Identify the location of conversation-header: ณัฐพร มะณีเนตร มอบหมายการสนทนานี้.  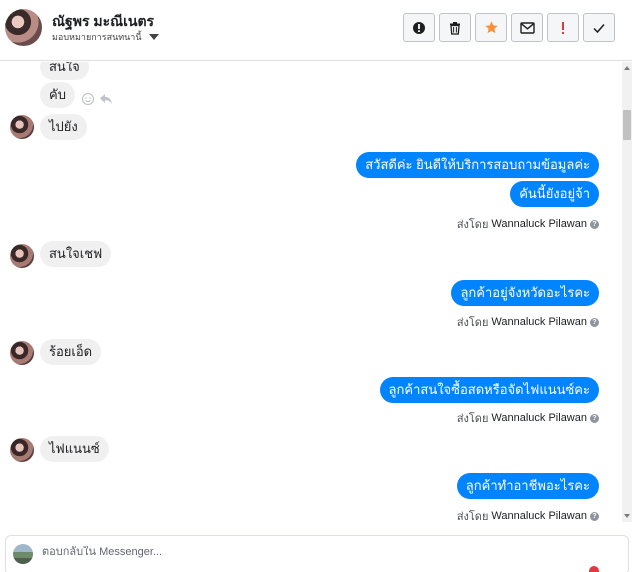
(316, 30).